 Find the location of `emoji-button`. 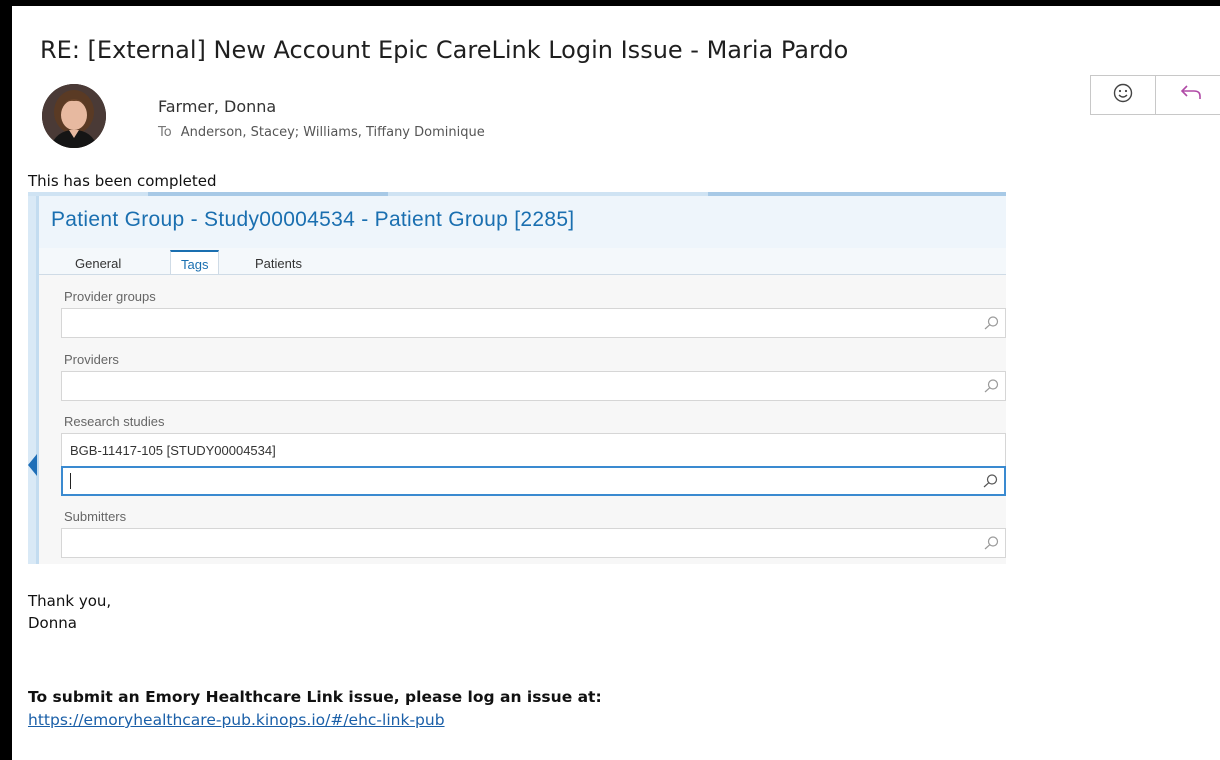

emoji-button is located at coordinates (1123, 95).